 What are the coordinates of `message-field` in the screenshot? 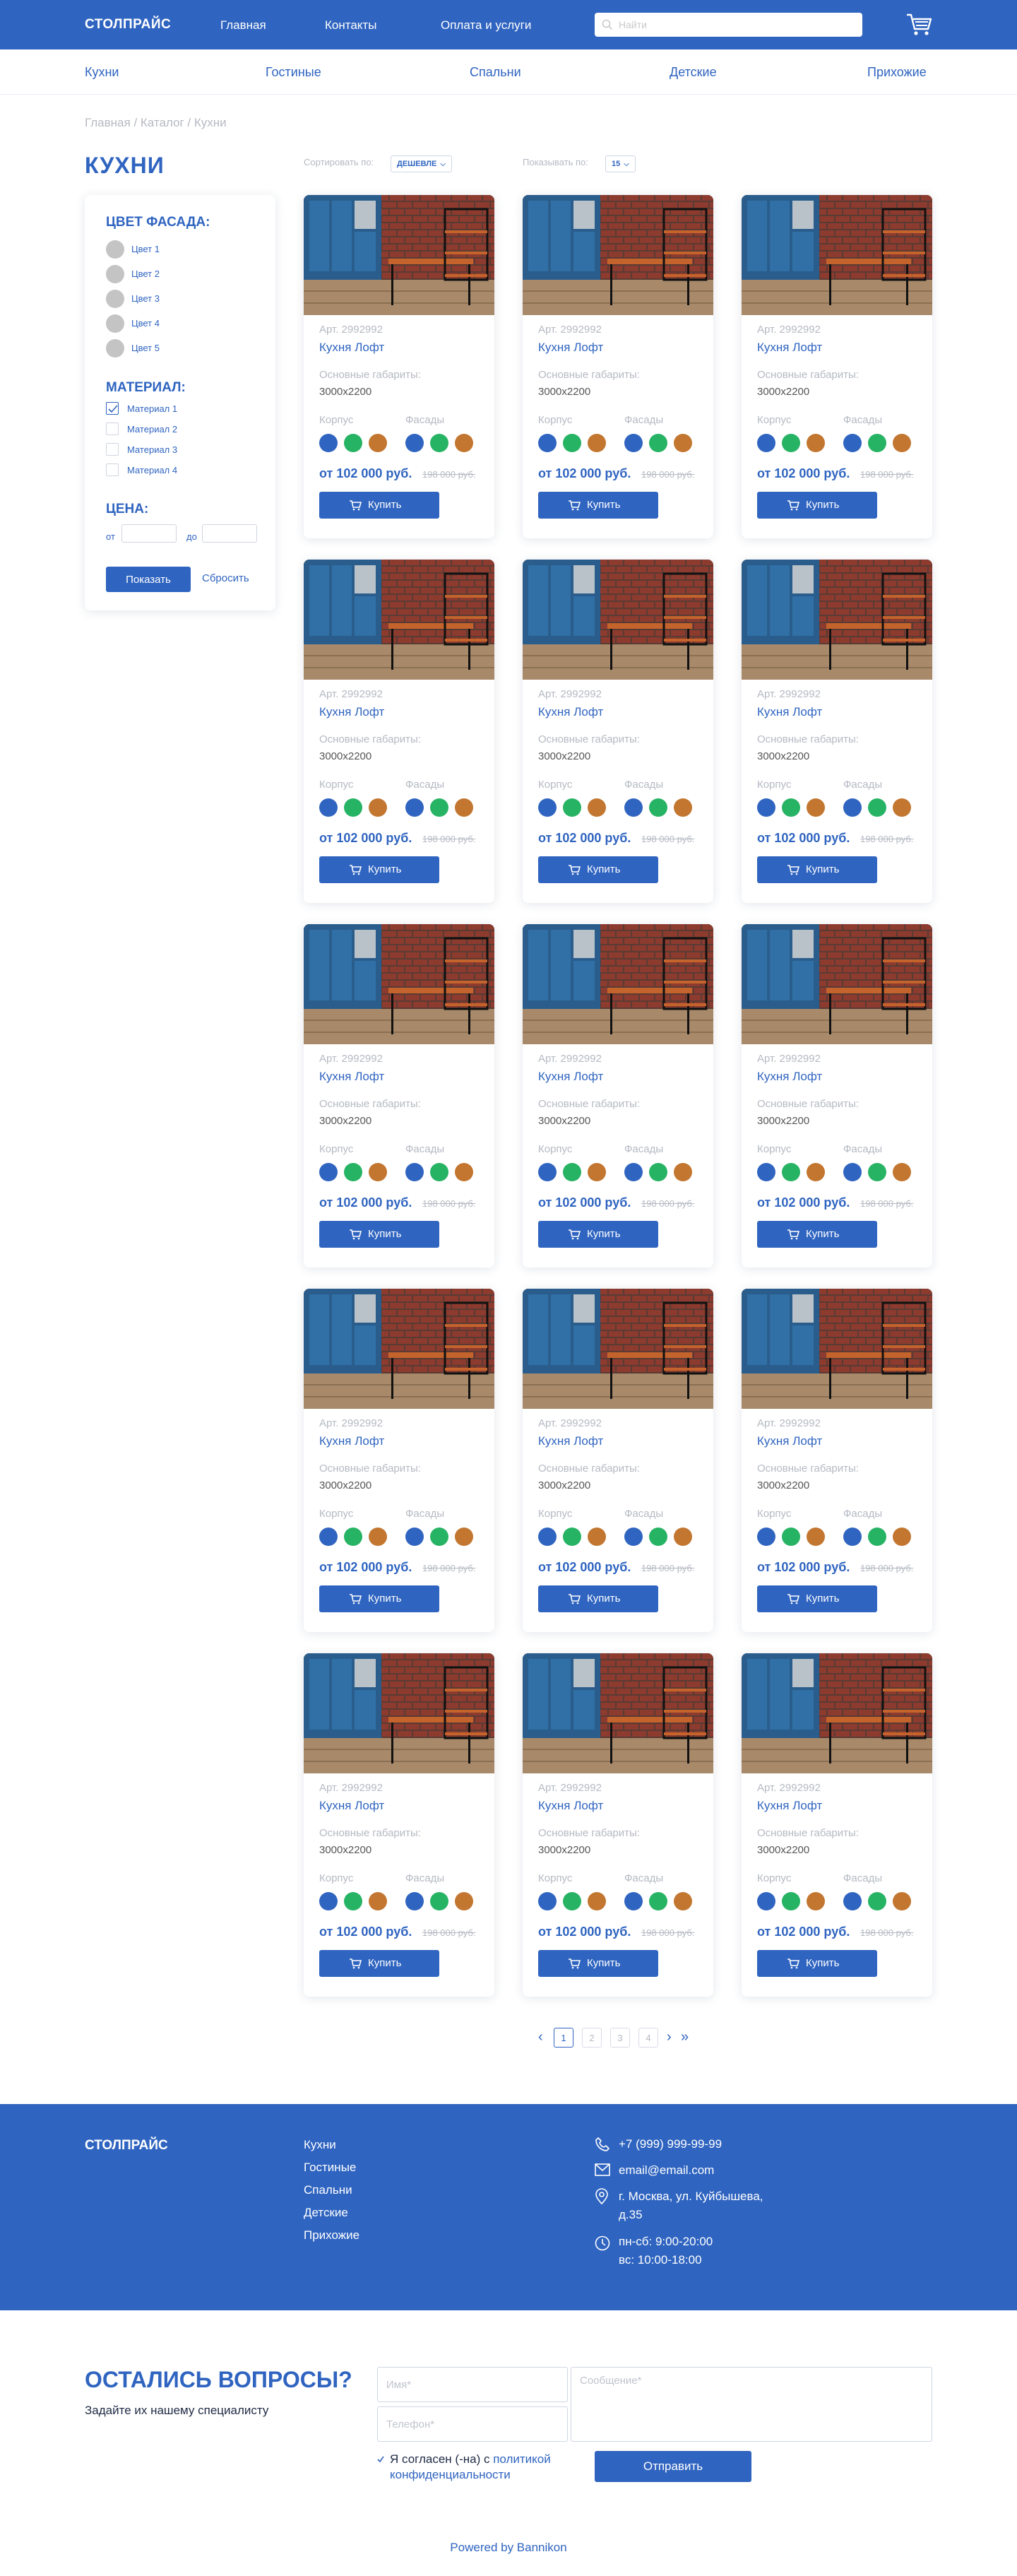 It's located at (752, 2404).